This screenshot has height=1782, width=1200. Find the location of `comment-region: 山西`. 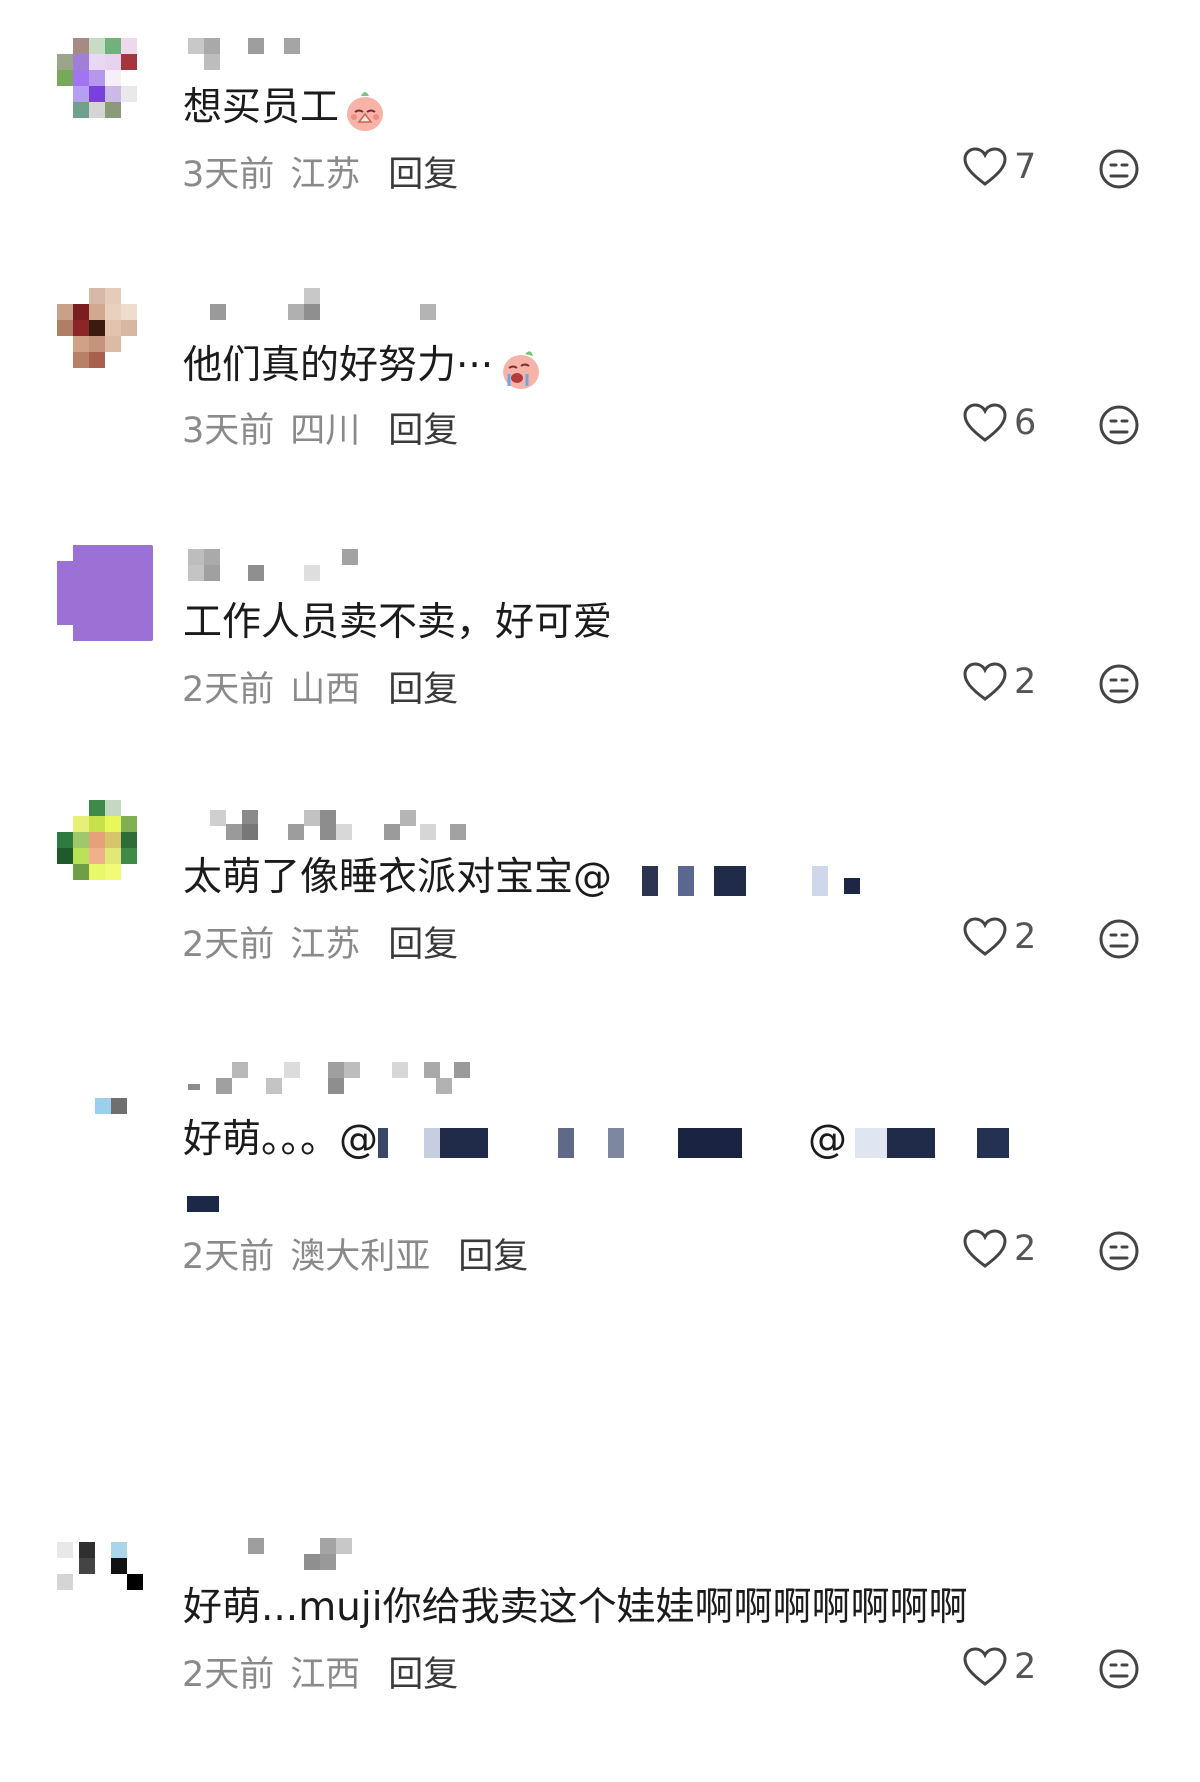

comment-region: 山西 is located at coordinates (325, 690).